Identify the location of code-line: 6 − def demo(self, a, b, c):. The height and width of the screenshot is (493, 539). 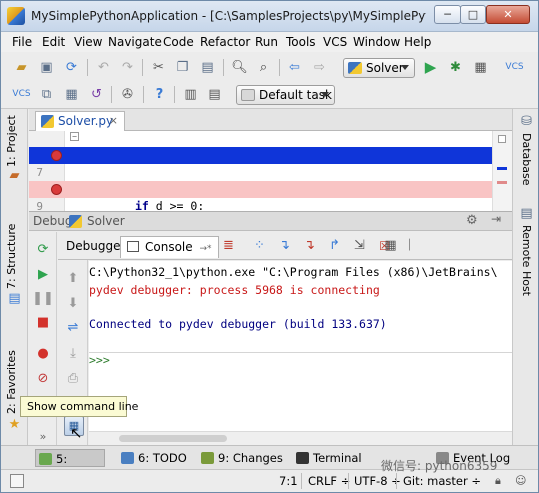
(260, 162).